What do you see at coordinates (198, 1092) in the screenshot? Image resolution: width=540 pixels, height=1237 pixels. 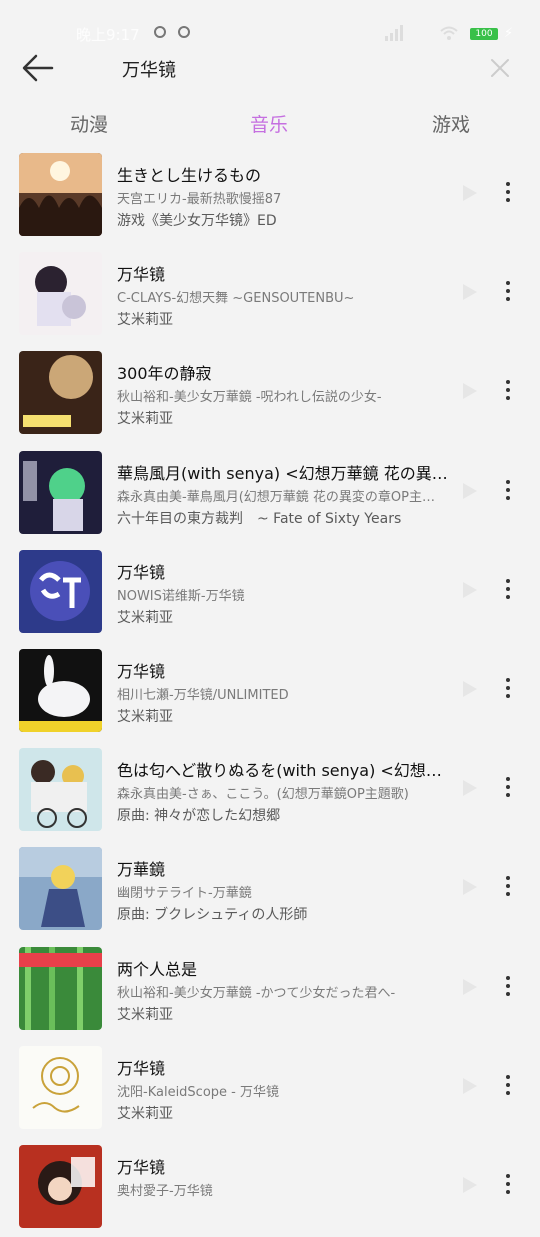 I see `song-artist-album: 沈阳-KaleidScope - 万华镜` at bounding box center [198, 1092].